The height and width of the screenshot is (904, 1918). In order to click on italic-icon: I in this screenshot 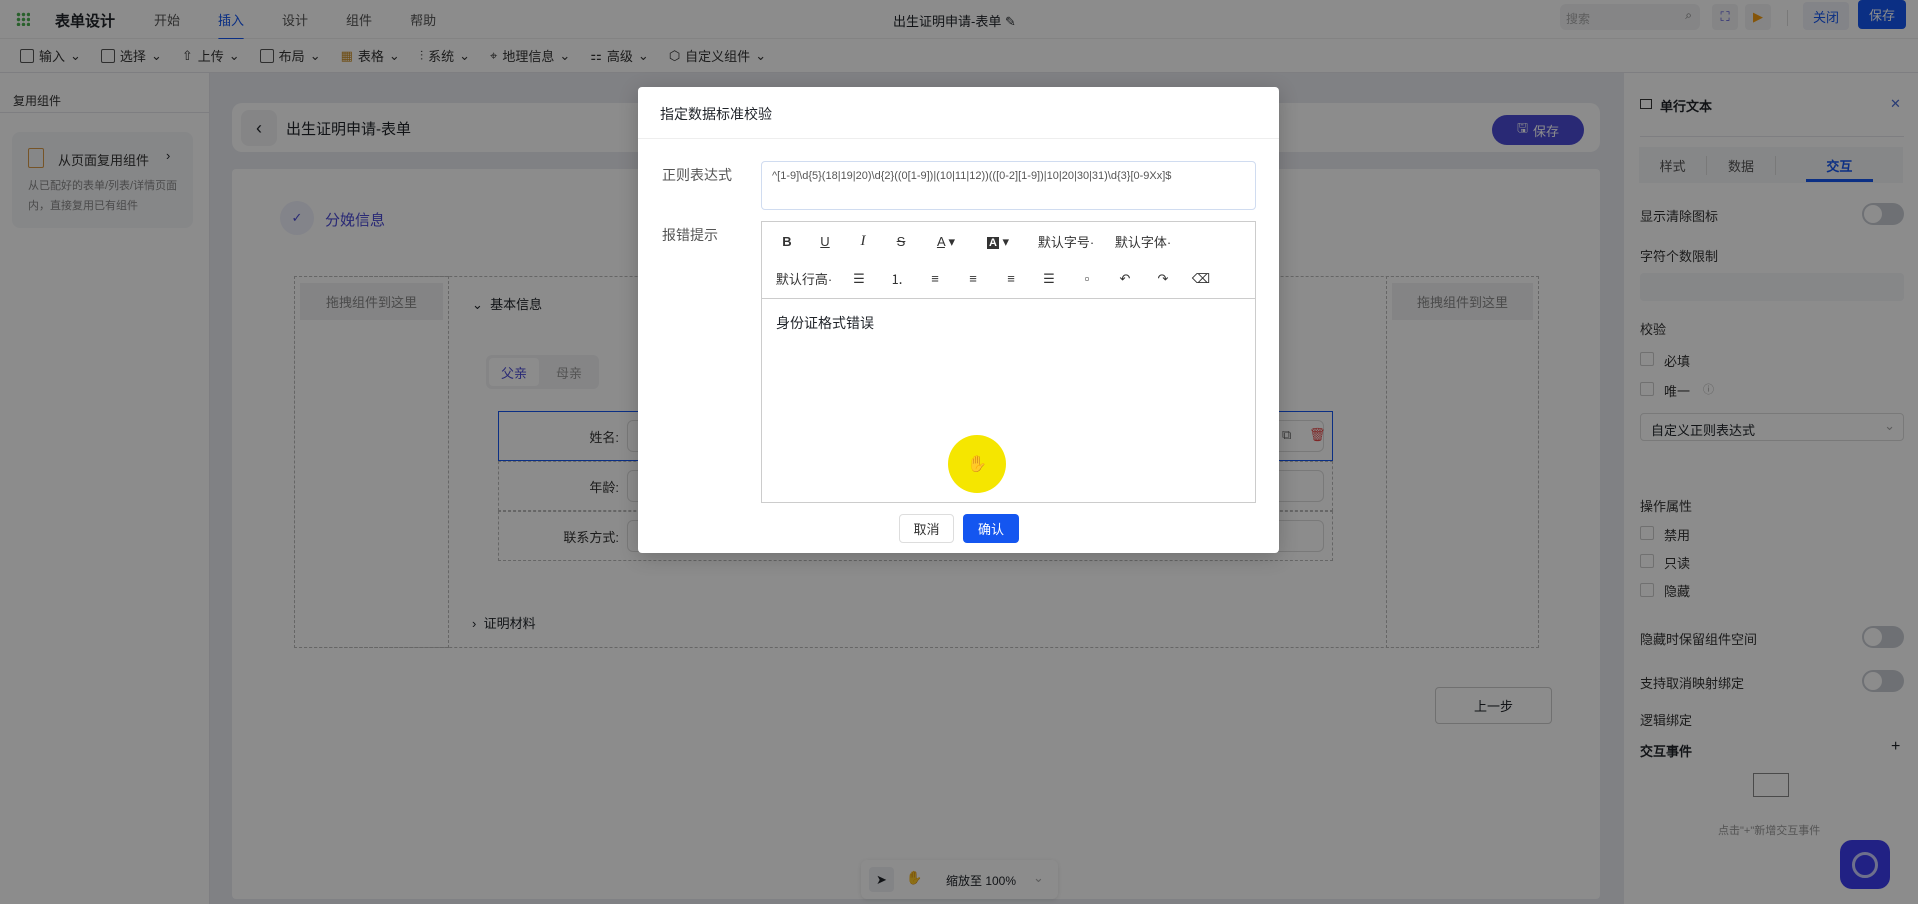, I will do `click(863, 241)`.